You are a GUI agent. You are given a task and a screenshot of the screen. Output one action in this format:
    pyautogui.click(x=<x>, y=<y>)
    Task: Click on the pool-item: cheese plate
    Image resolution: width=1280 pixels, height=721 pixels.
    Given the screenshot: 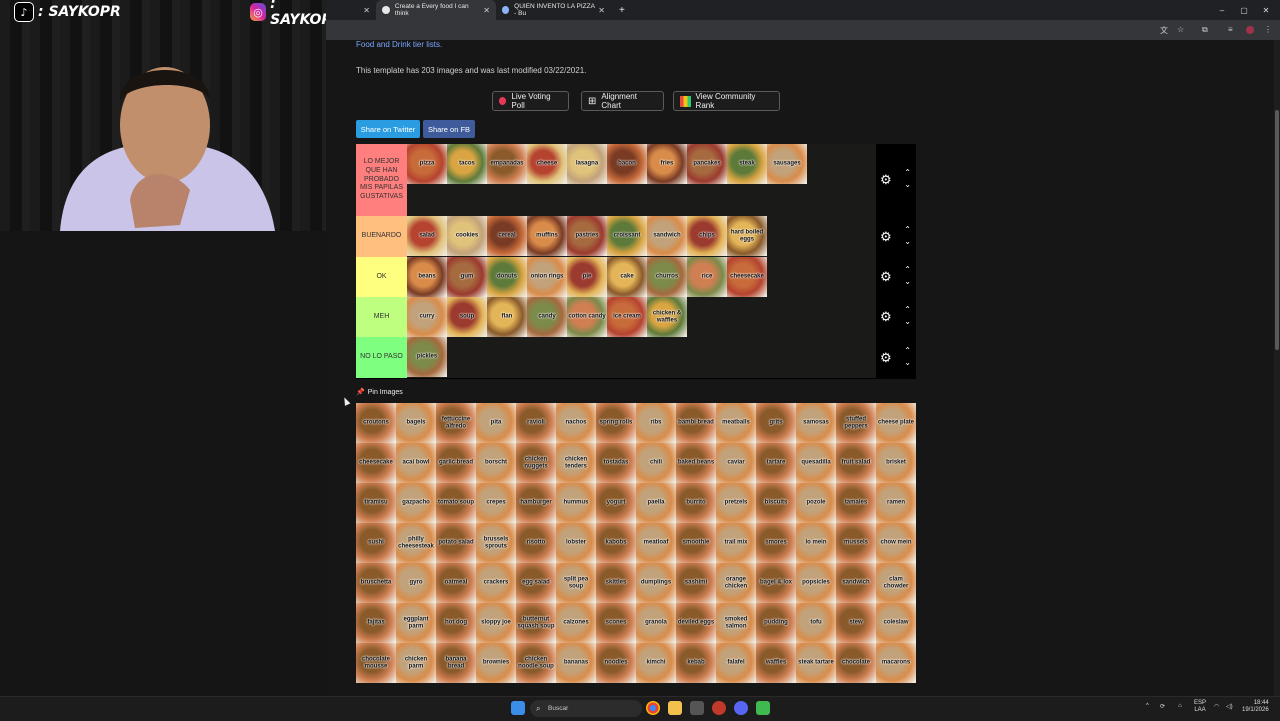 What is the action you would take?
    pyautogui.click(x=896, y=423)
    